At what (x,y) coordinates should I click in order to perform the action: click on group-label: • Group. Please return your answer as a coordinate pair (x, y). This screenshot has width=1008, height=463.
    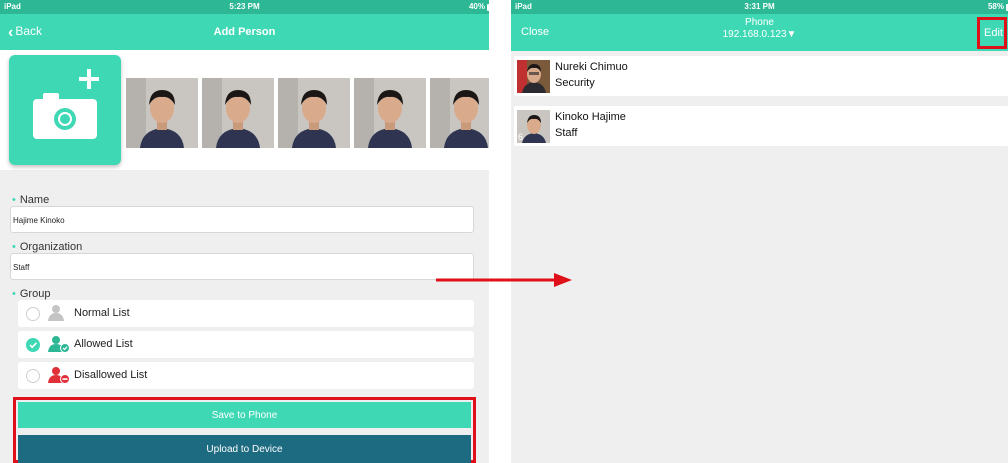
    Looking at the image, I should click on (31, 294).